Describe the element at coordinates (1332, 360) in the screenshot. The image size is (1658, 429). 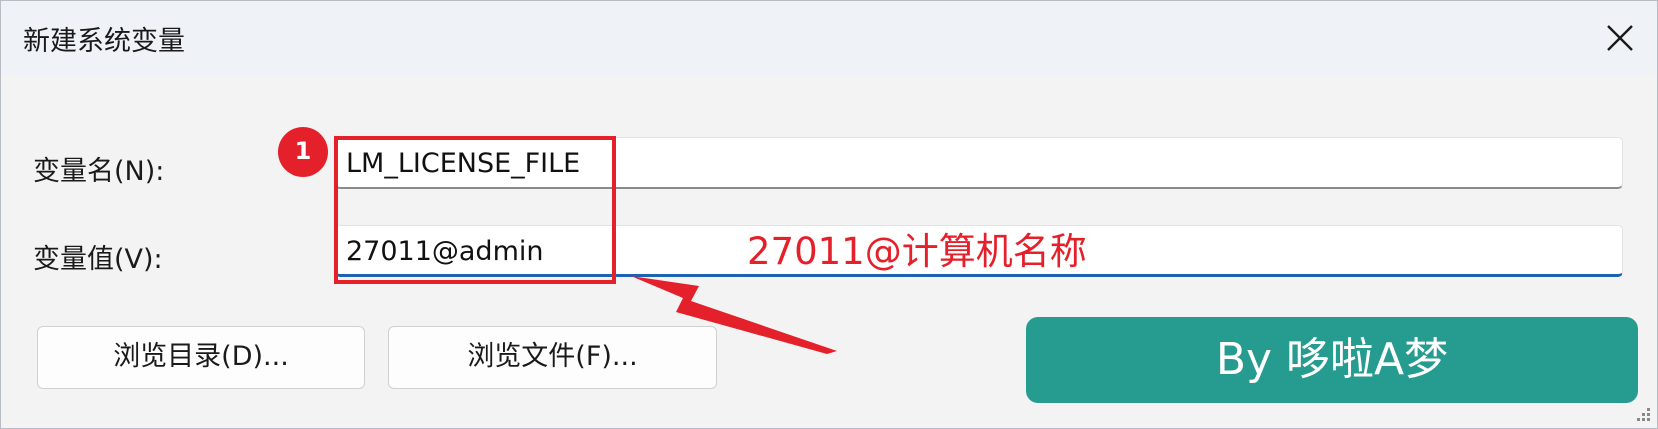
I see `author-watermark: By 哆啦A梦` at that location.